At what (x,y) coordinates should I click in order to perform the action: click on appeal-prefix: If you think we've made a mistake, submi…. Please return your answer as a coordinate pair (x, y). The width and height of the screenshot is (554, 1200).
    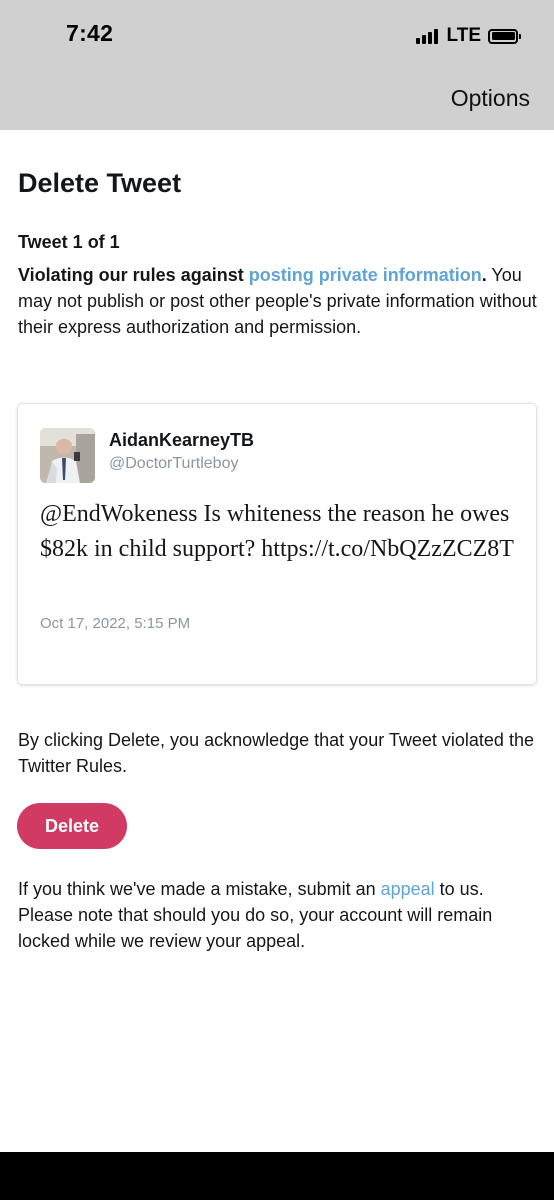
    Looking at the image, I should click on (199, 889).